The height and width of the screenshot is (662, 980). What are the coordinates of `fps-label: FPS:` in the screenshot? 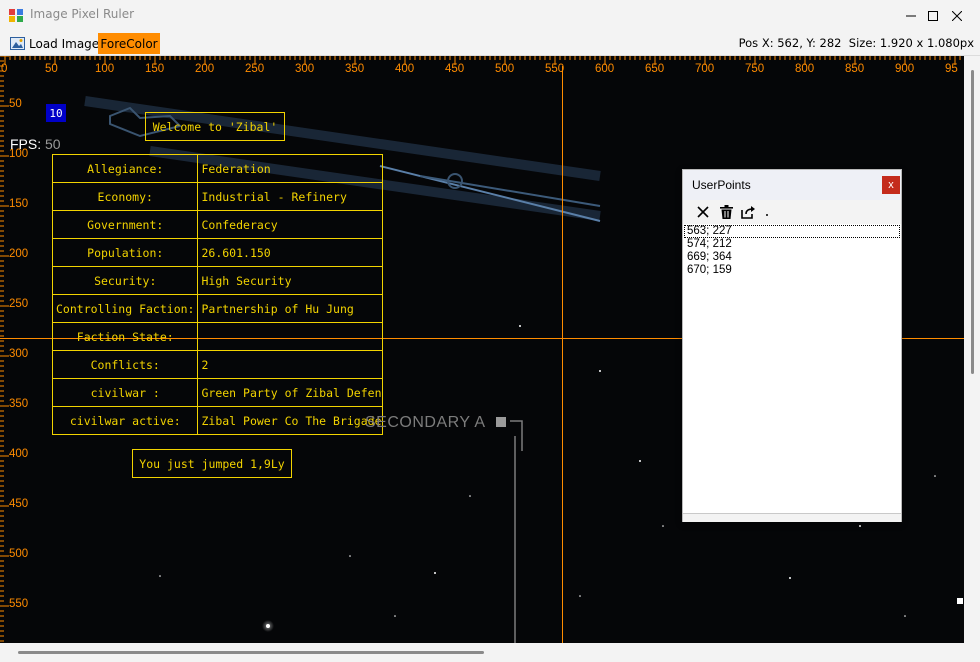 It's located at (26, 144).